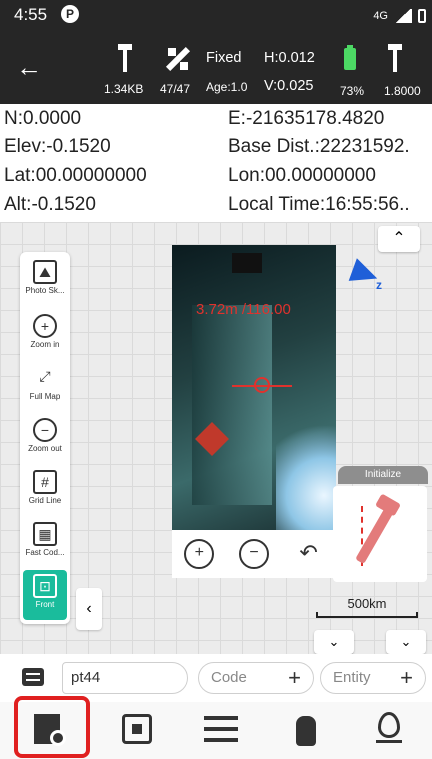 This screenshot has height=759, width=432. Describe the element at coordinates (45, 534) in the screenshot. I see `fast-code-icon: ▦` at that location.